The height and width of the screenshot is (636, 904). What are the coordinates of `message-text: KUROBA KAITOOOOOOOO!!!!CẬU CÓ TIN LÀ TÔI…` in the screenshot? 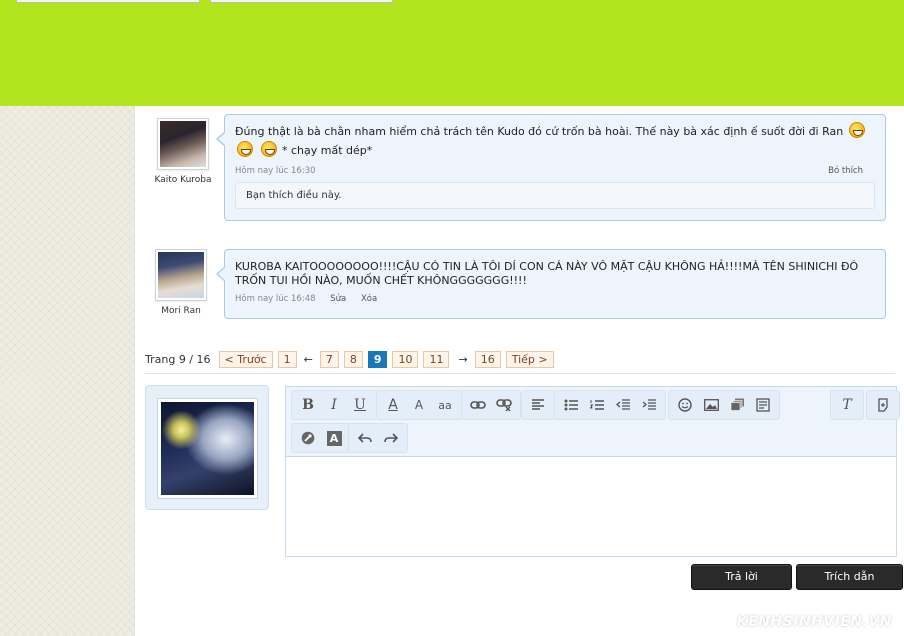 It's located at (547, 273).